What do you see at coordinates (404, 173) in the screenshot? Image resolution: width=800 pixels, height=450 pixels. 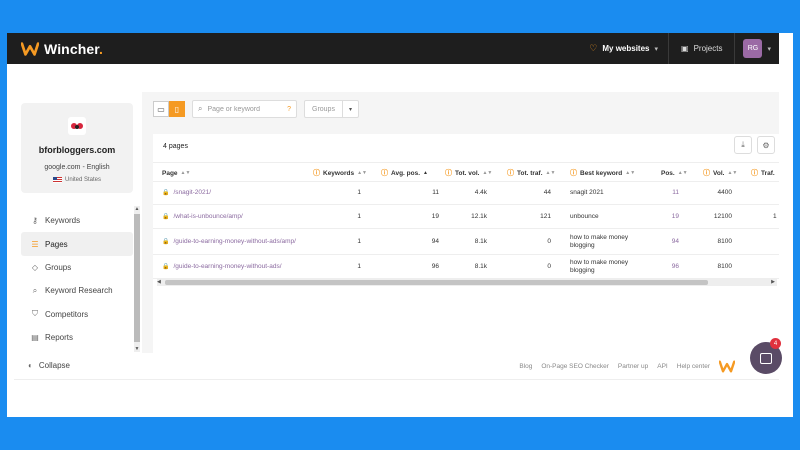 I see `column-header-avg-pos: ⓘ Avg. pos. ▲` at bounding box center [404, 173].